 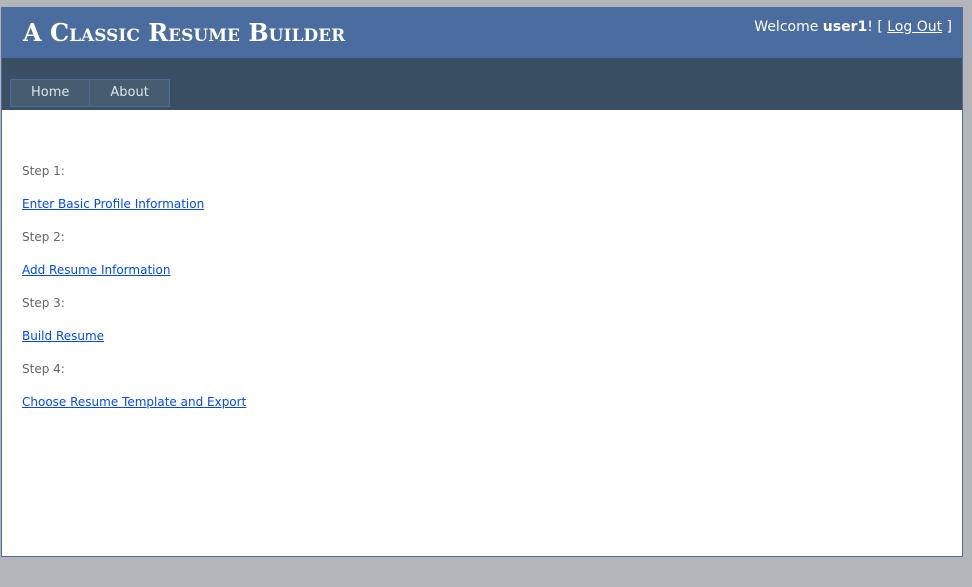 I want to click on step-label: Step 4:, so click(x=43, y=369).